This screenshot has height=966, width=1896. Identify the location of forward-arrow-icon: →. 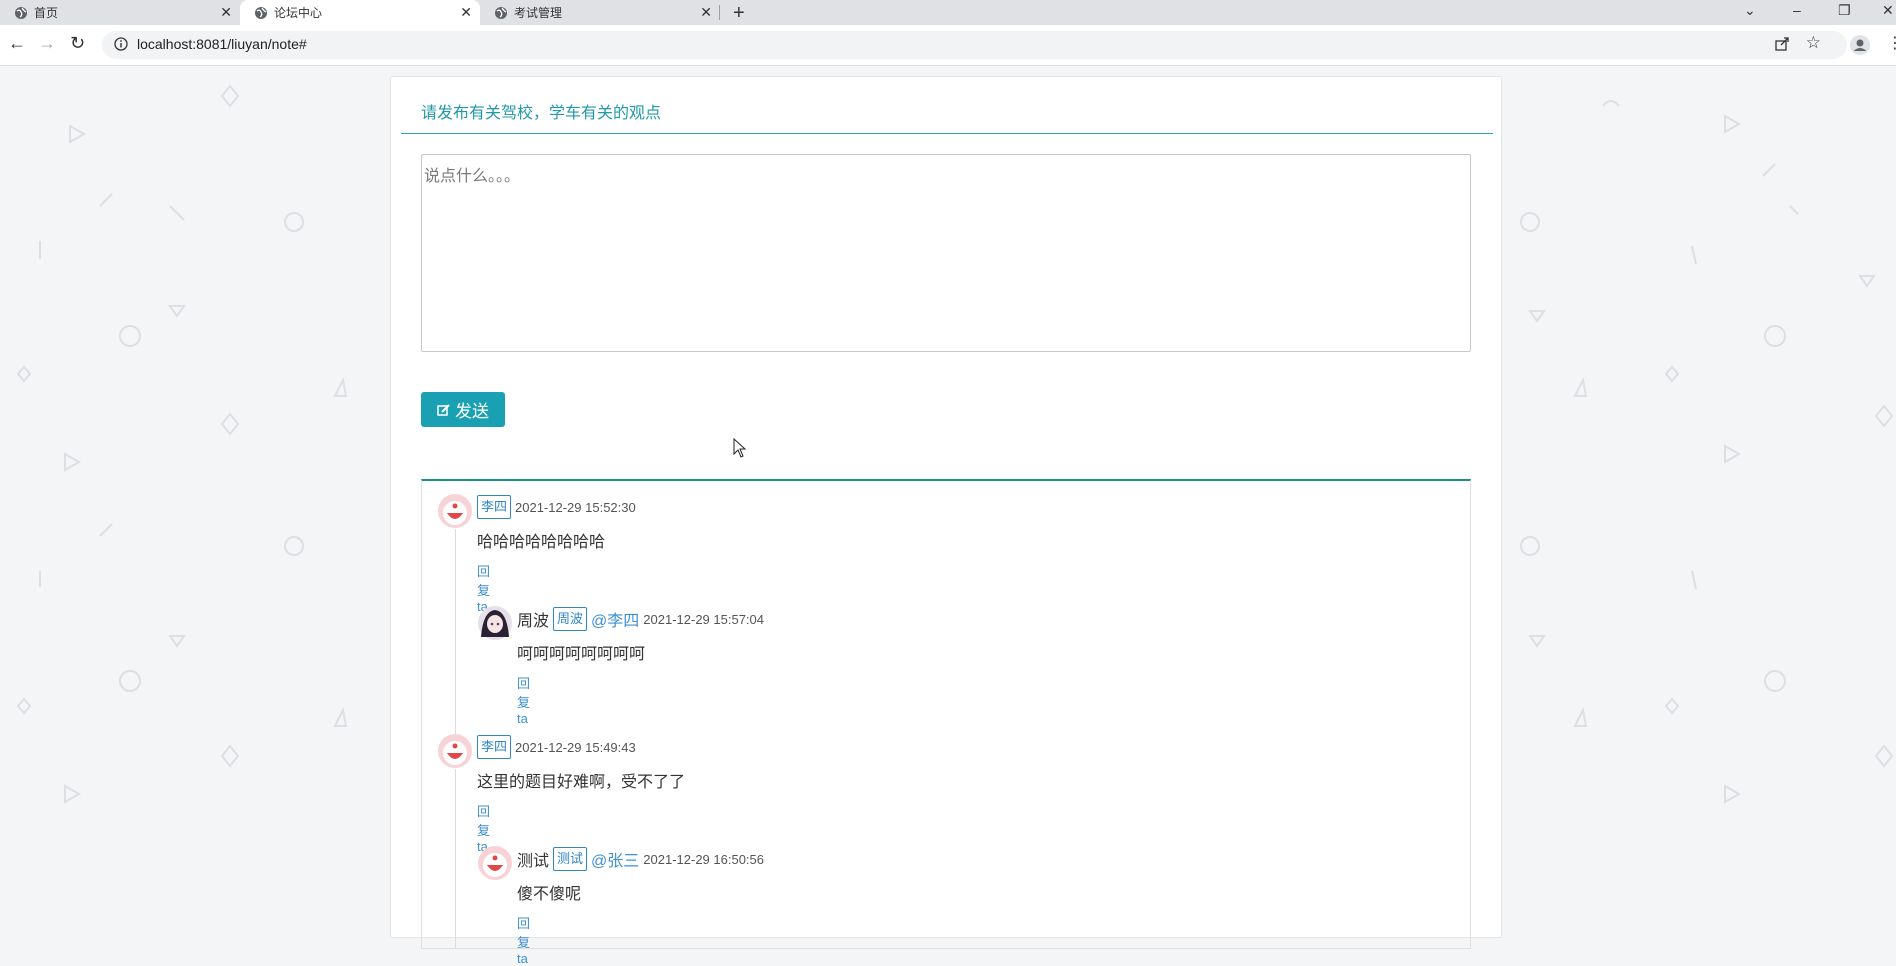
(47, 43).